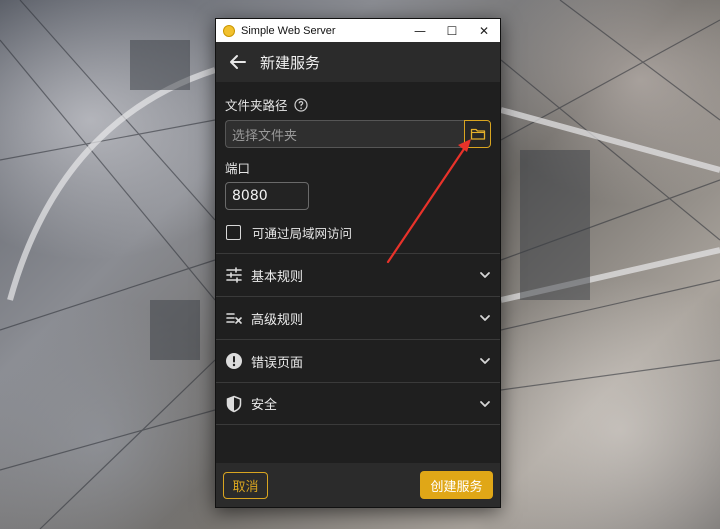  What do you see at coordinates (358, 62) in the screenshot?
I see `page-header: 新建服务` at bounding box center [358, 62].